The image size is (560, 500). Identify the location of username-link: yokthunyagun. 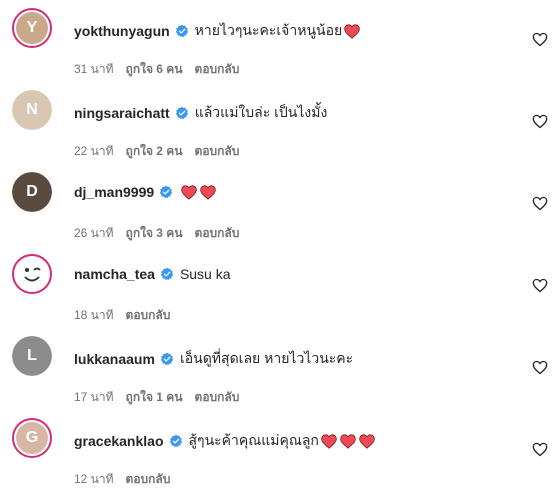
(122, 31).